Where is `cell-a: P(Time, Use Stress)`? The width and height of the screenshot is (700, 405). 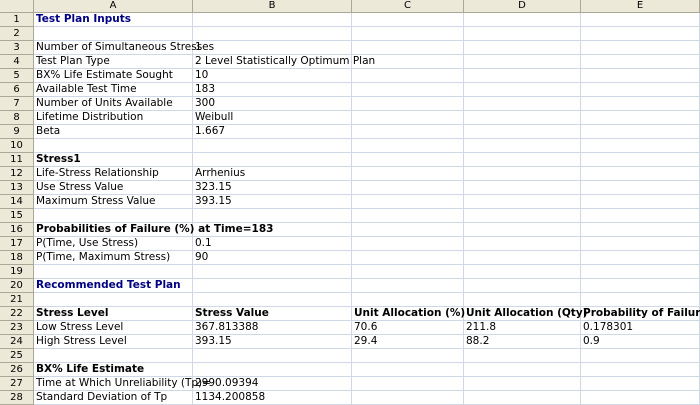 cell-a: P(Time, Use Stress) is located at coordinates (113, 244).